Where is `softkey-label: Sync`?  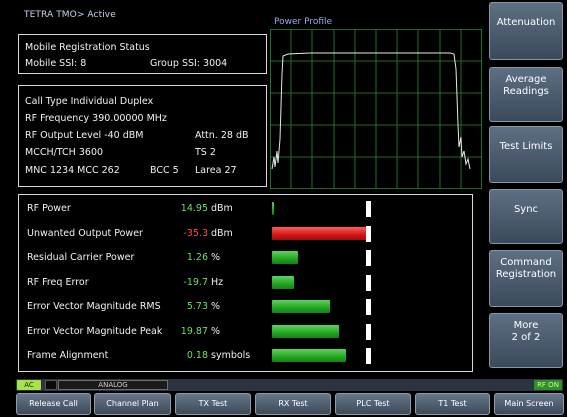 softkey-label: Sync is located at coordinates (526, 209).